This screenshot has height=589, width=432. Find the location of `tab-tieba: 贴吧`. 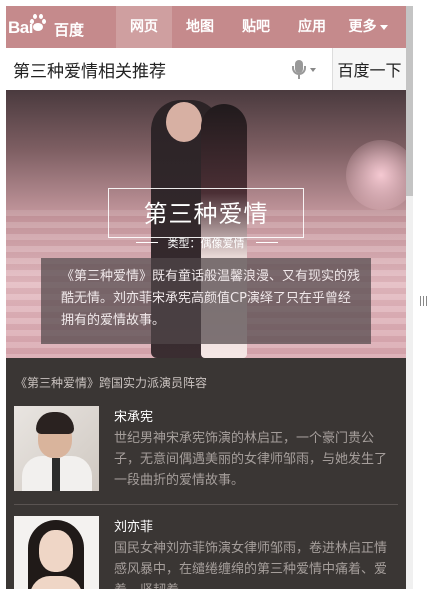

tab-tieba: 贴吧 is located at coordinates (256, 27).